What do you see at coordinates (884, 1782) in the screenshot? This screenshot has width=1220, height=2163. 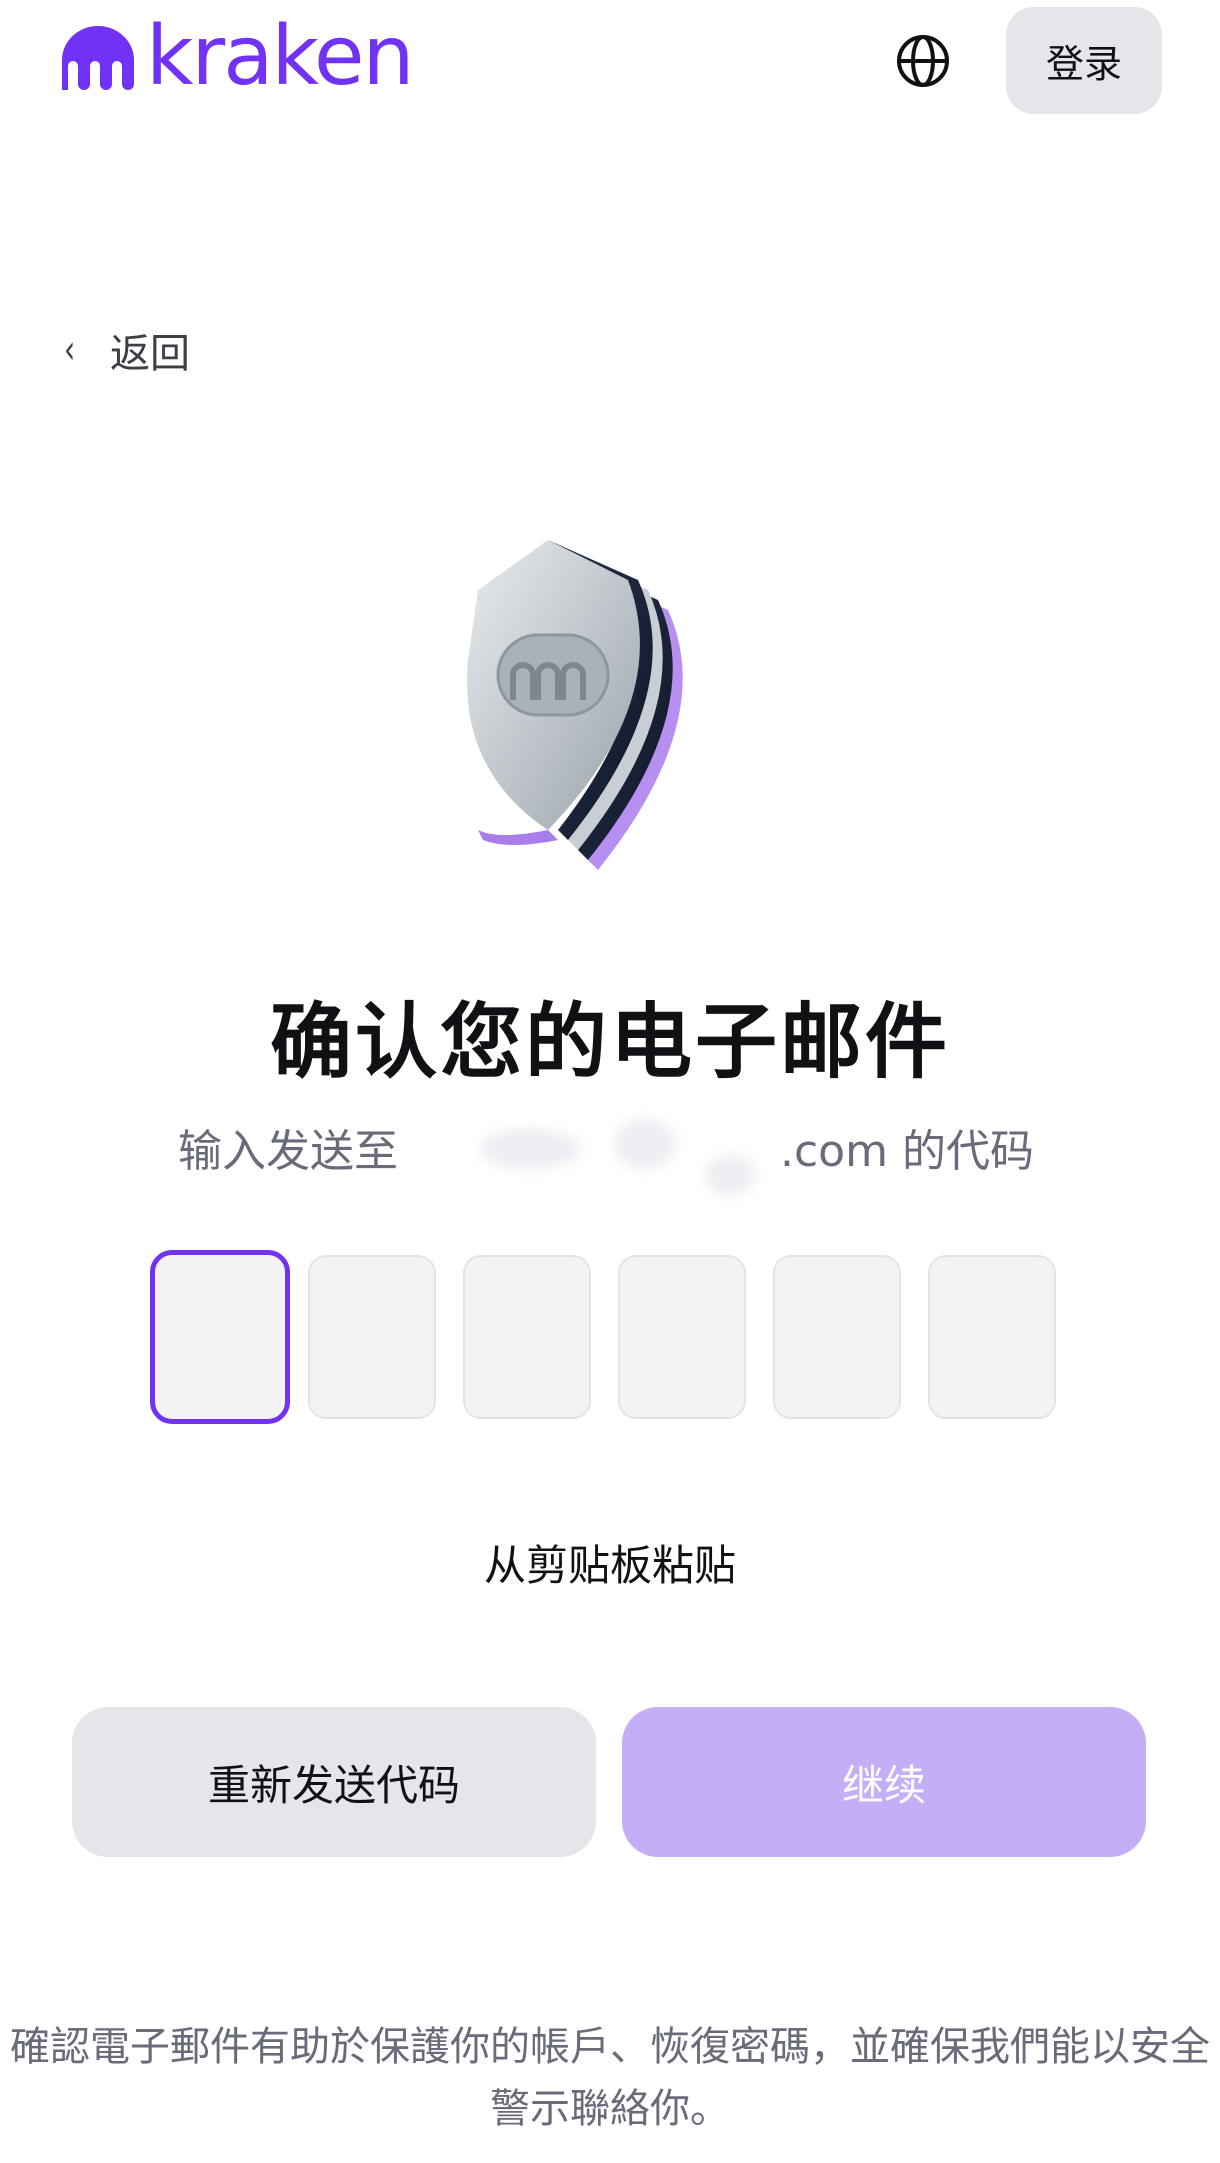 I see `continue-button: 继续` at bounding box center [884, 1782].